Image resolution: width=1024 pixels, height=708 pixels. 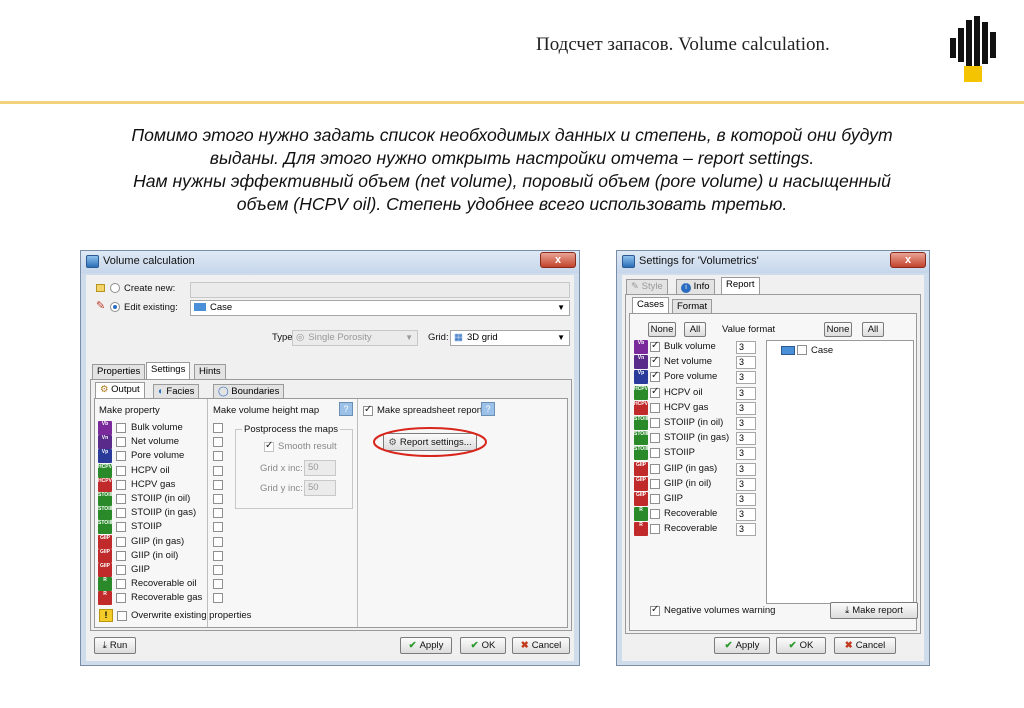 What do you see at coordinates (368, 410) in the screenshot?
I see `spreadsheet-checkbox` at bounding box center [368, 410].